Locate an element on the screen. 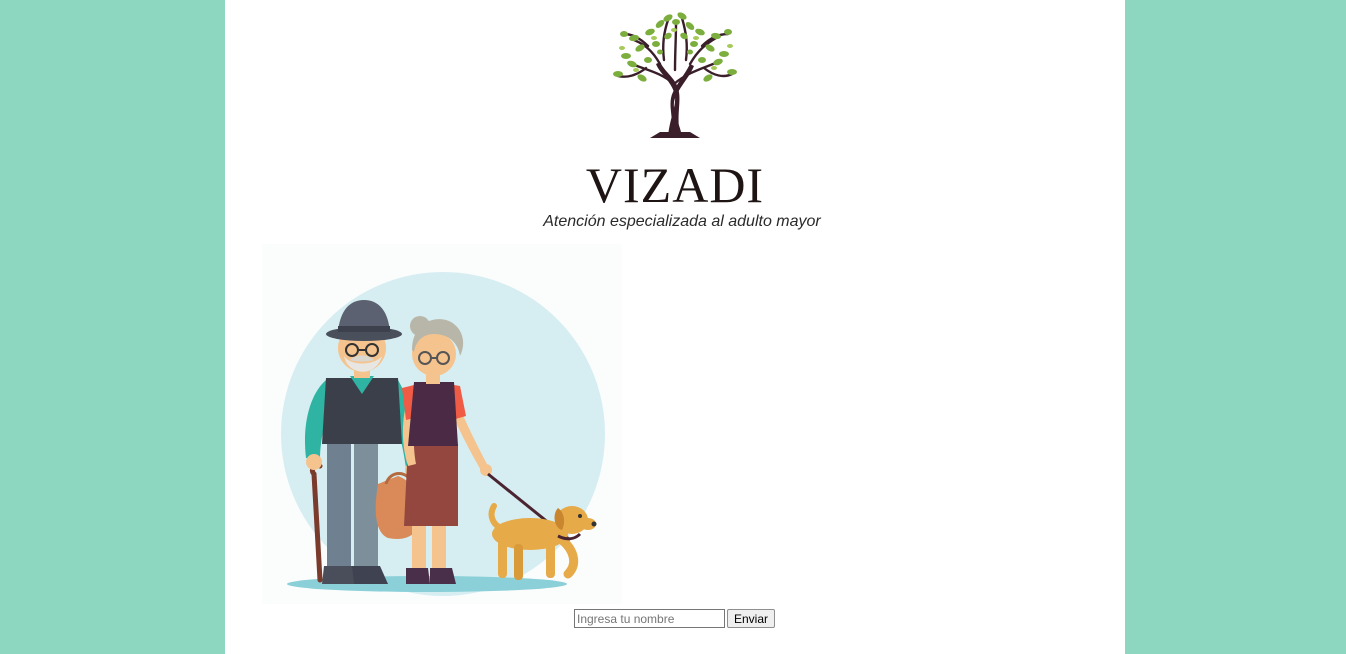 This screenshot has width=1346, height=654. tree-logo-icon is located at coordinates (675, 75).